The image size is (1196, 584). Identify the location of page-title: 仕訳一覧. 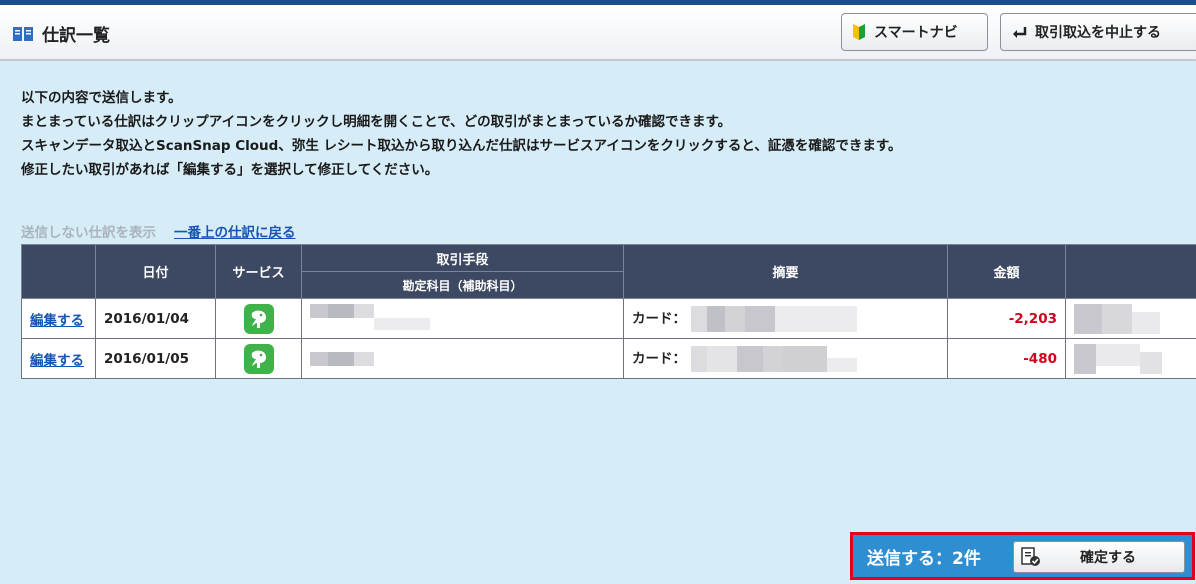
(76, 36).